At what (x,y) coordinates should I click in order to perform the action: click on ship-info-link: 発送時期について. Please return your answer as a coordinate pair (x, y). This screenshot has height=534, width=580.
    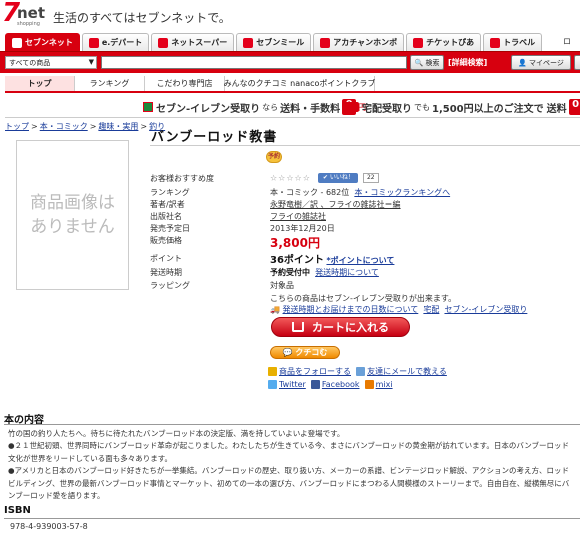
    Looking at the image, I should click on (347, 272).